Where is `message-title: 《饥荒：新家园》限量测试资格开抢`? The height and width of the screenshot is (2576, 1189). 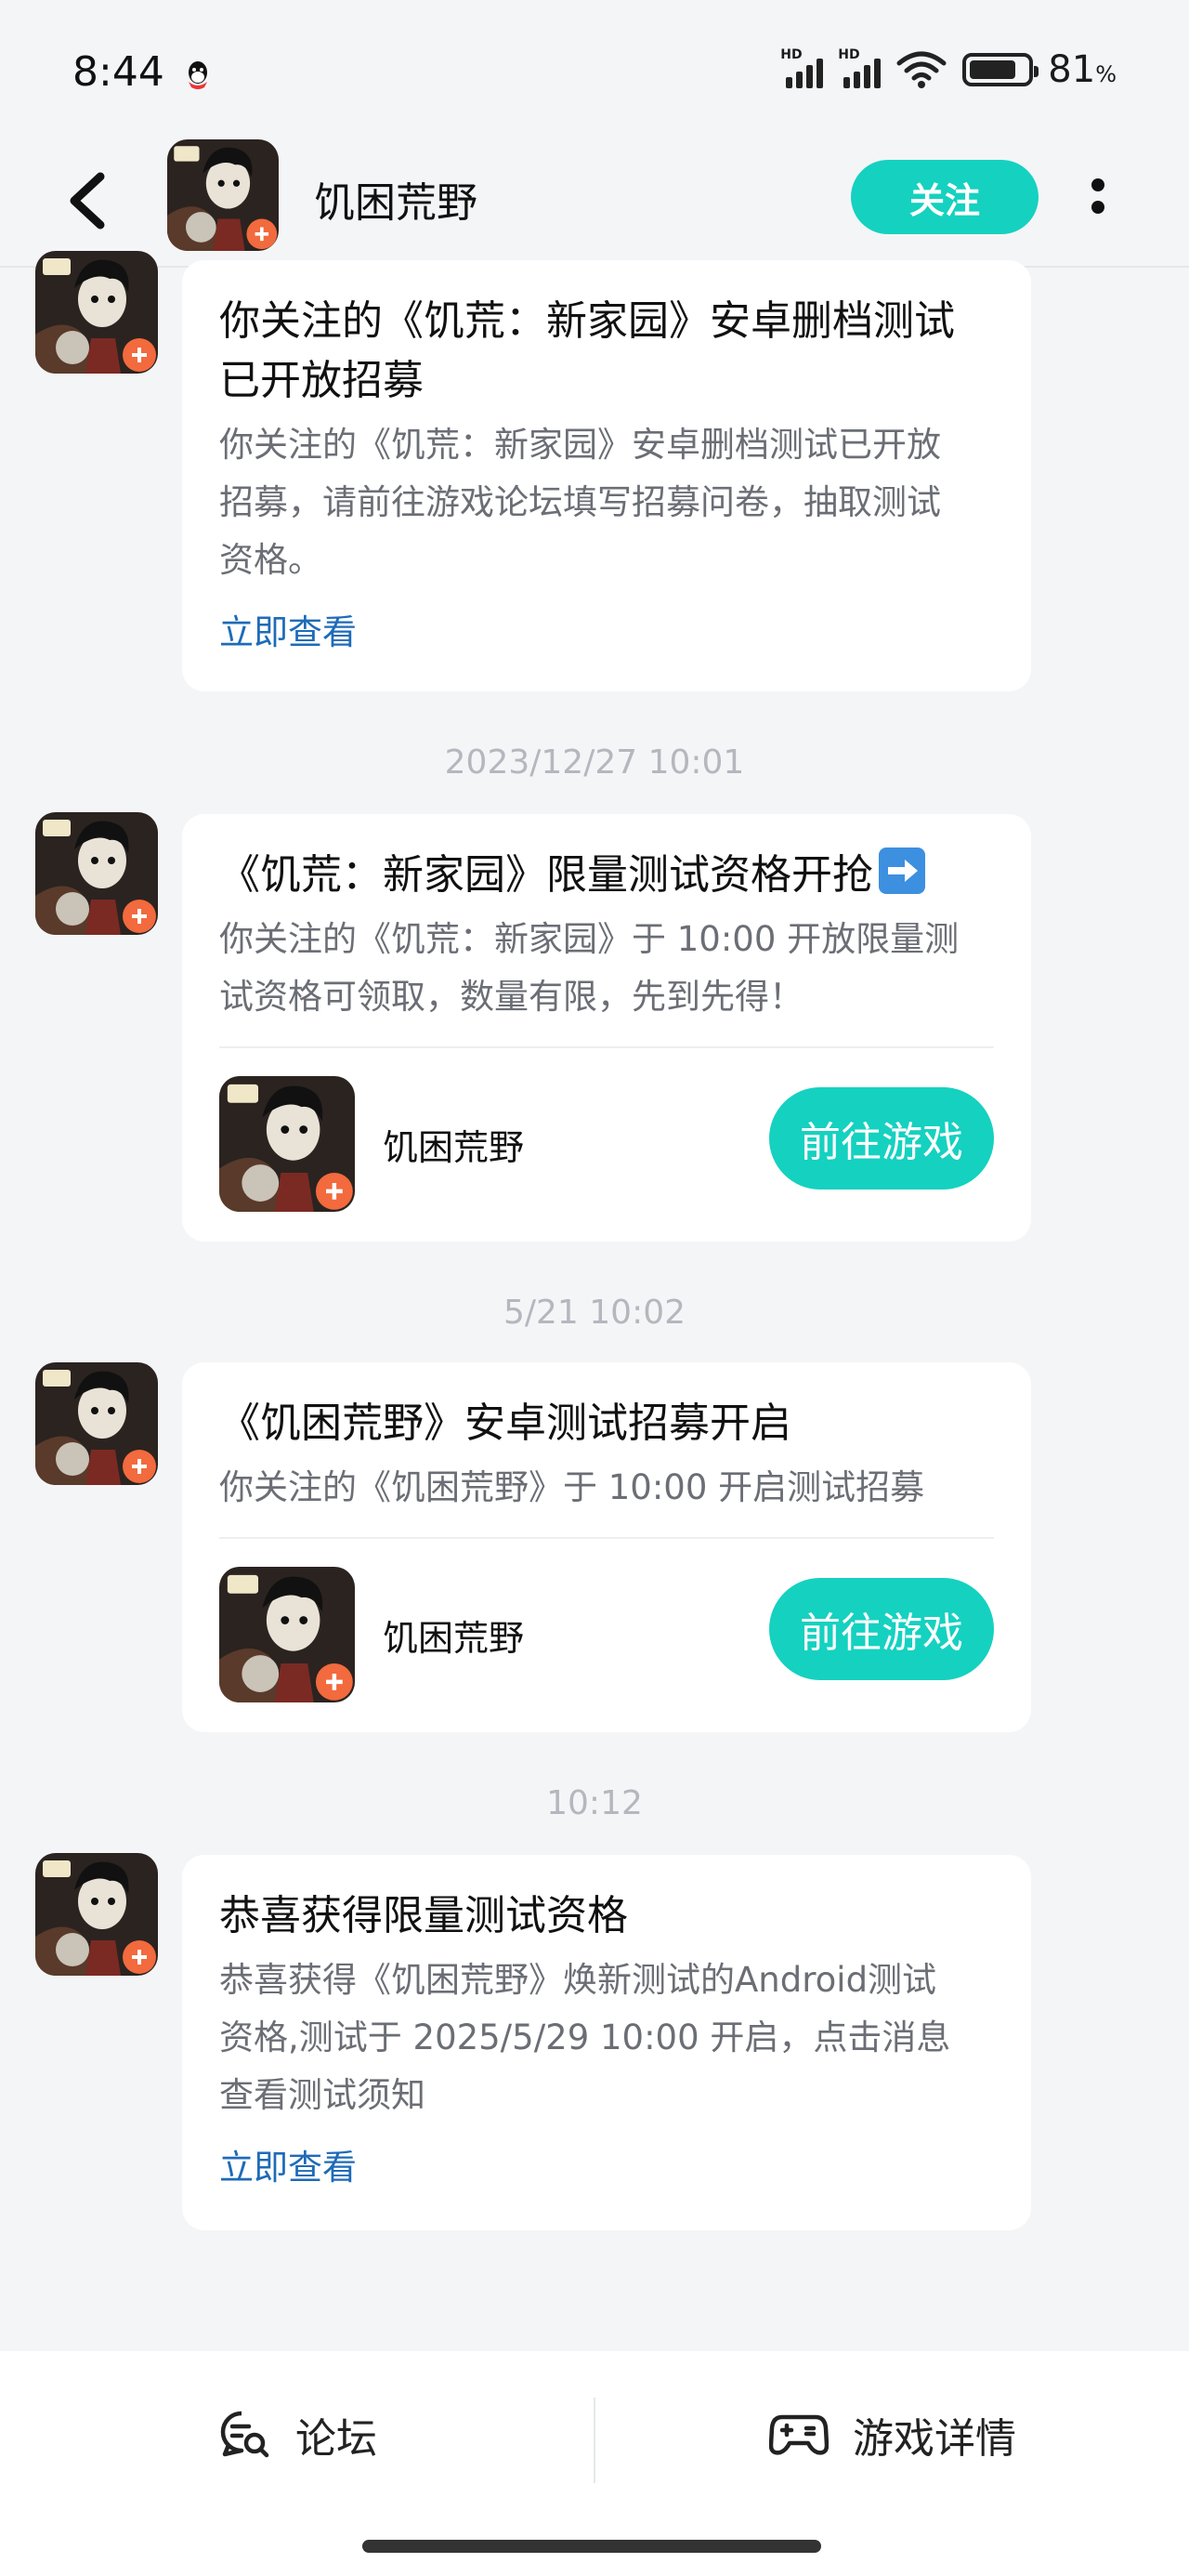
message-title: 《饥荒：新家园》限量测试资格开抢 is located at coordinates (606, 875).